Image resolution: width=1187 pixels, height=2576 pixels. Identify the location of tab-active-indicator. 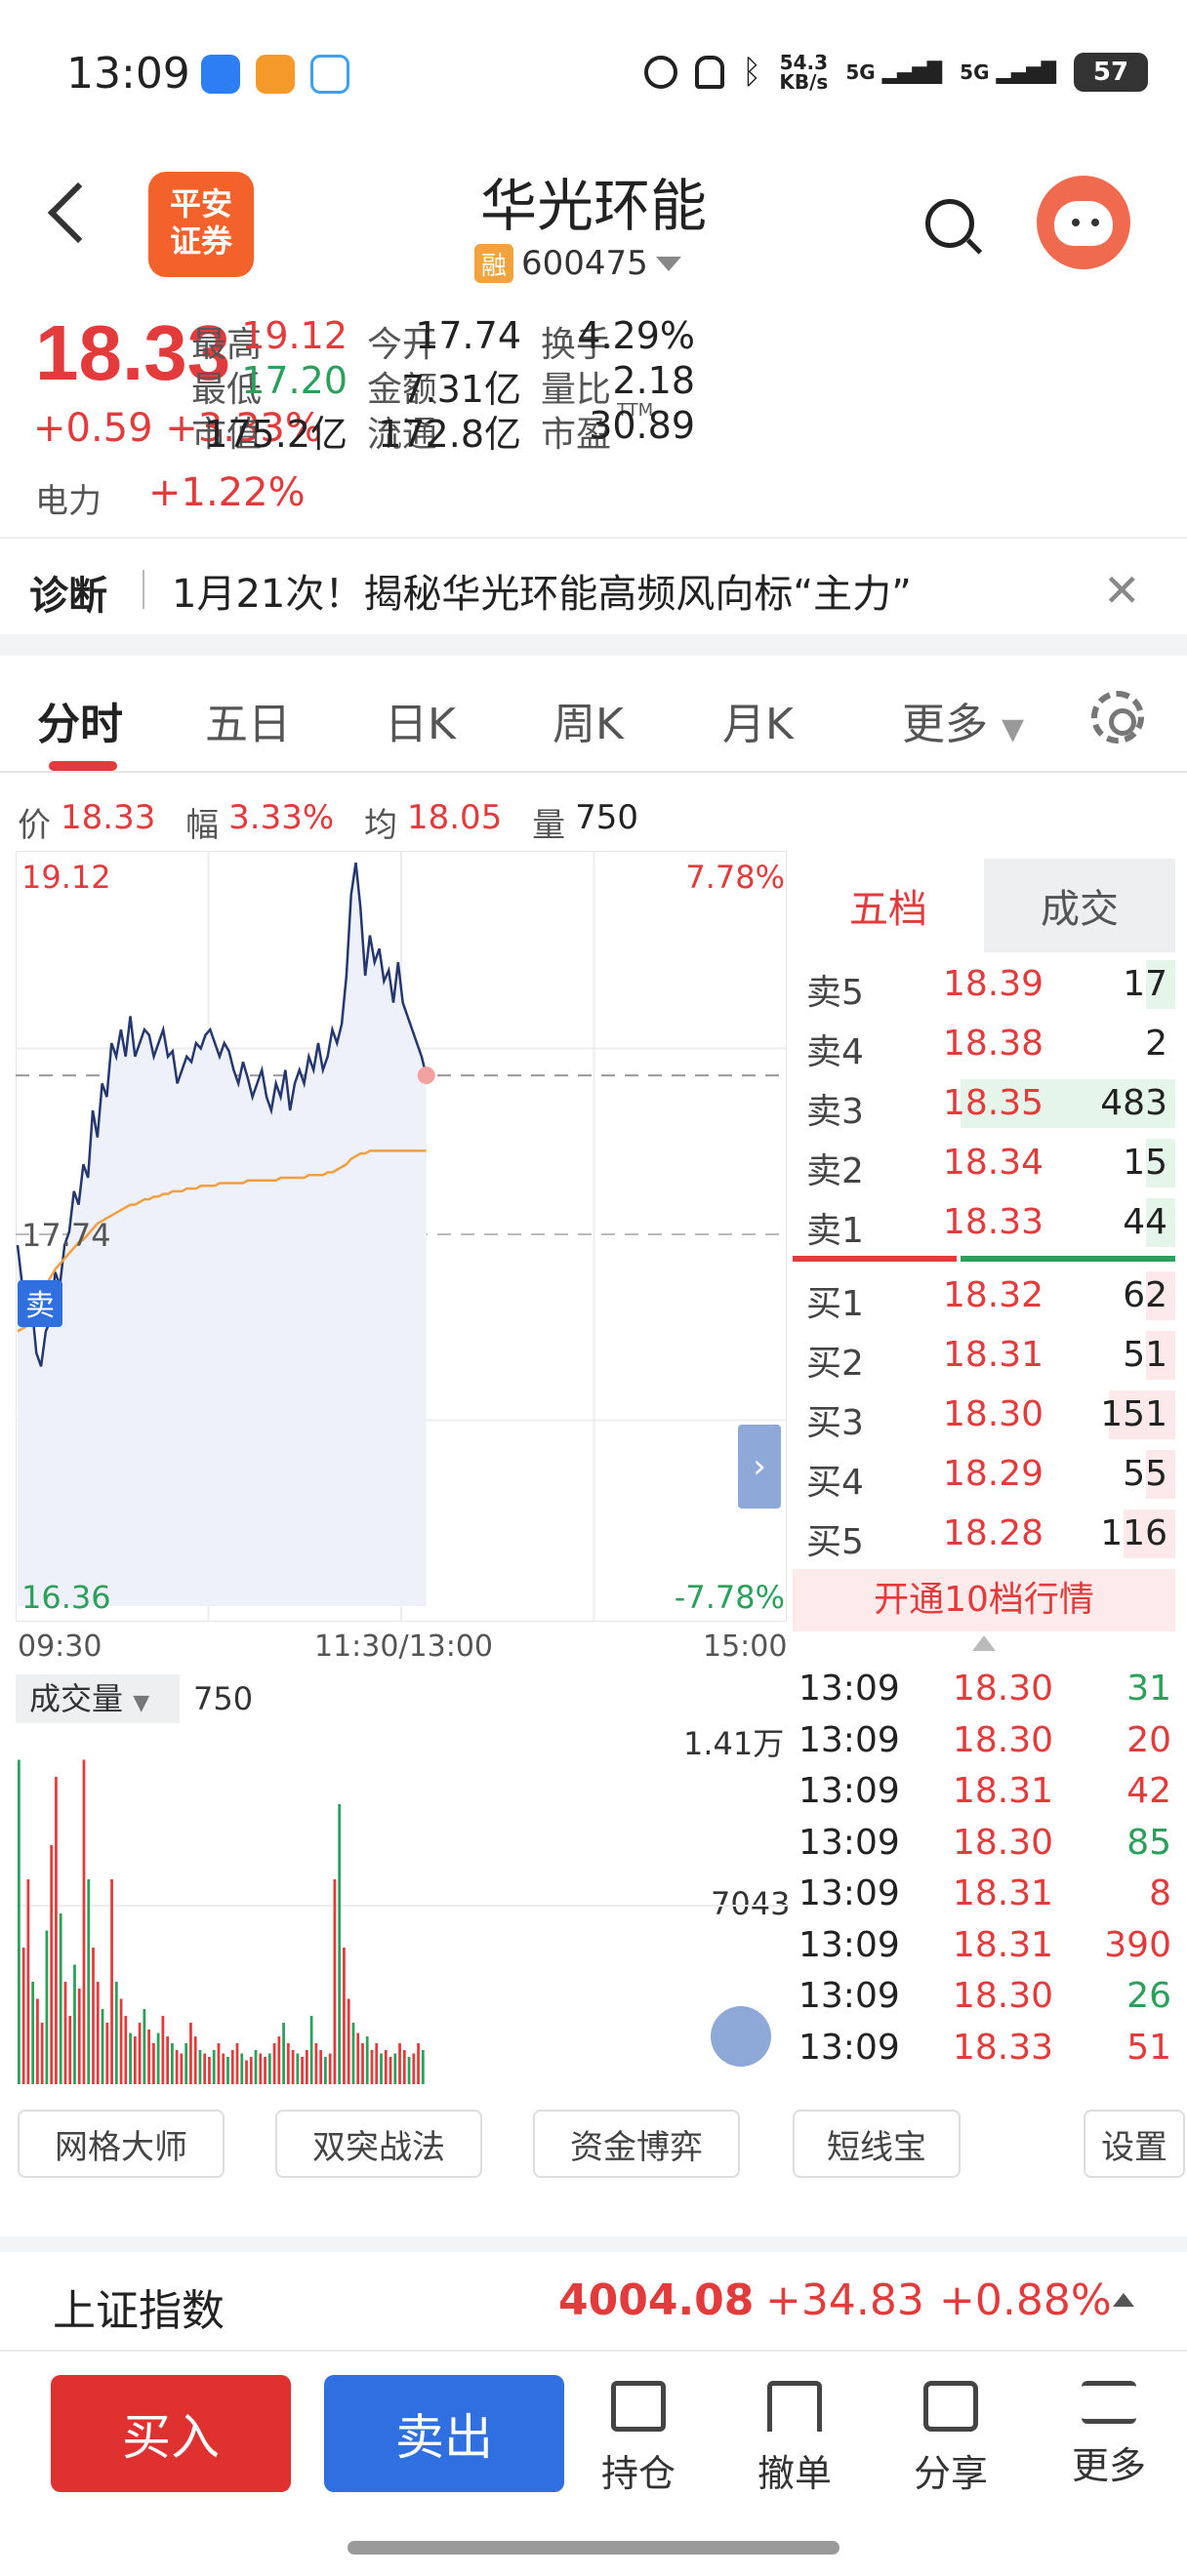
(83, 766).